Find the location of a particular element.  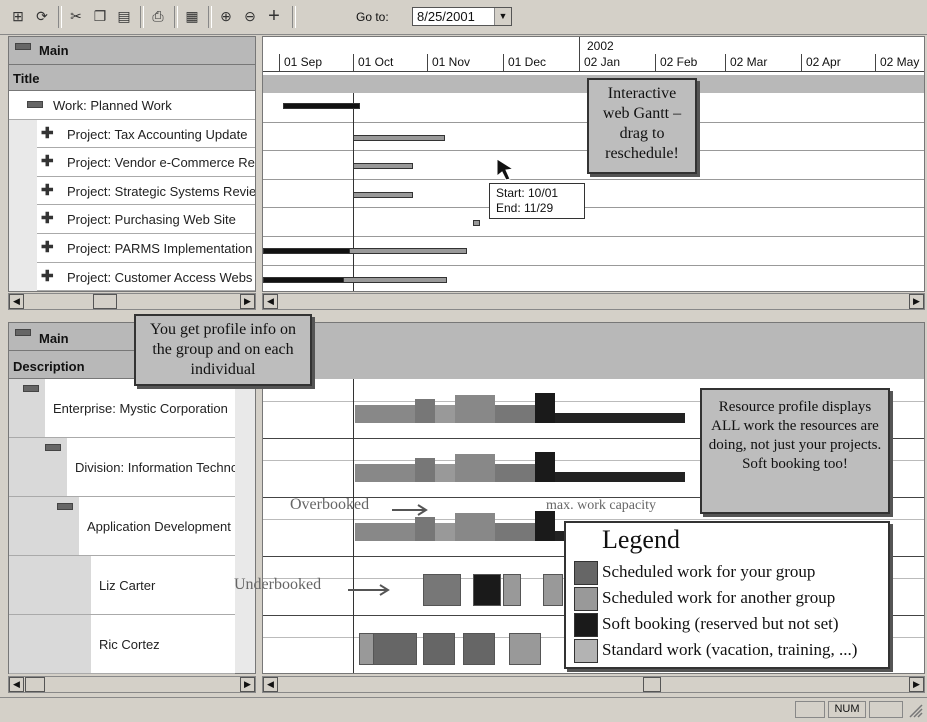

add-icon: + is located at coordinates (274, 16).